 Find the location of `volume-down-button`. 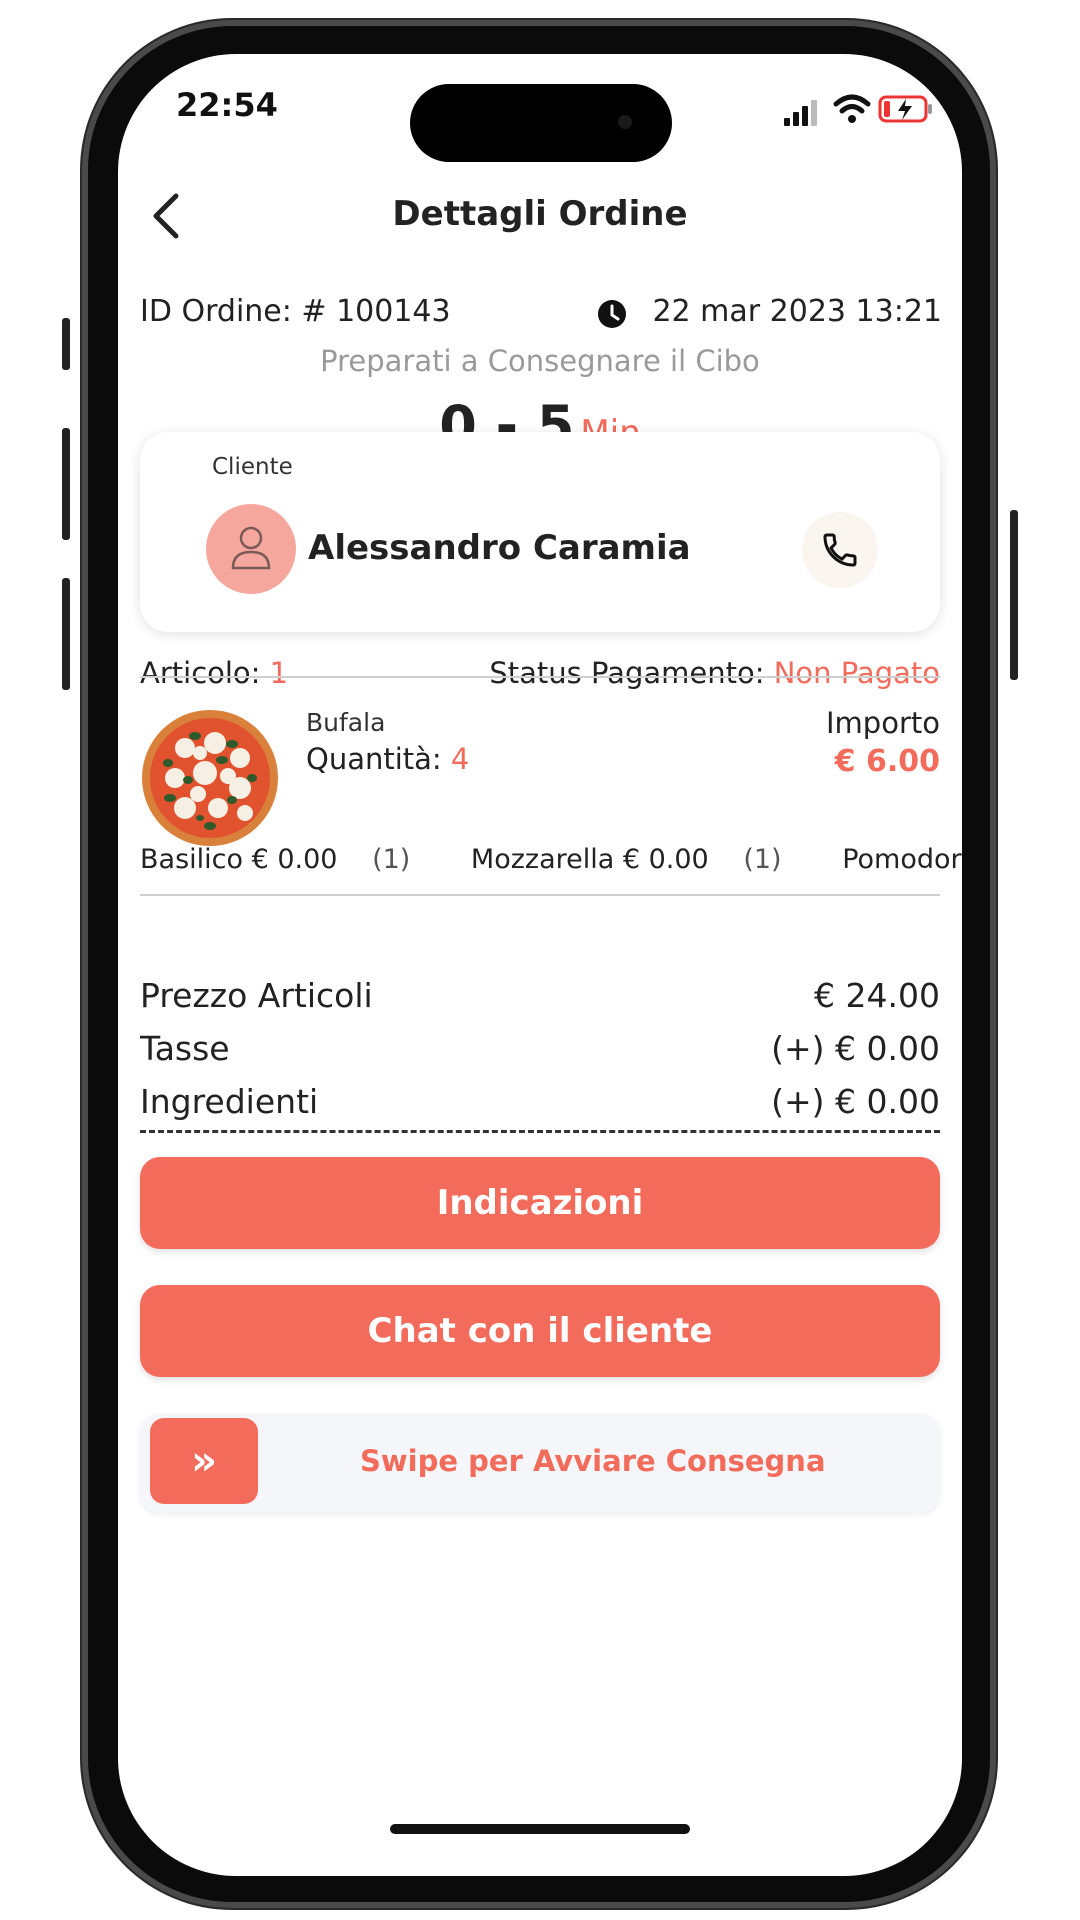

volume-down-button is located at coordinates (66, 634).